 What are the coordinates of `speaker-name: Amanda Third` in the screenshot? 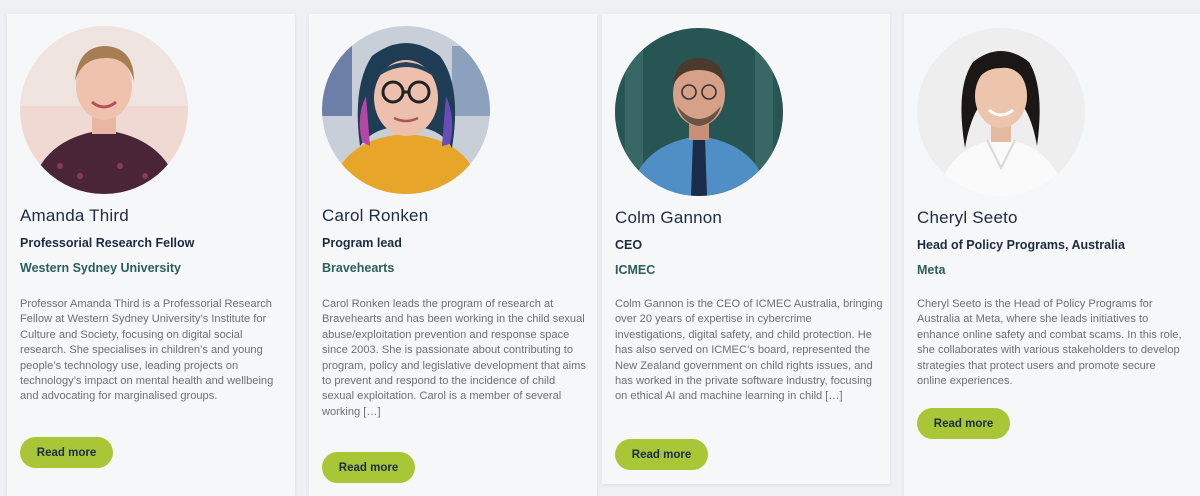 It's located at (74, 215).